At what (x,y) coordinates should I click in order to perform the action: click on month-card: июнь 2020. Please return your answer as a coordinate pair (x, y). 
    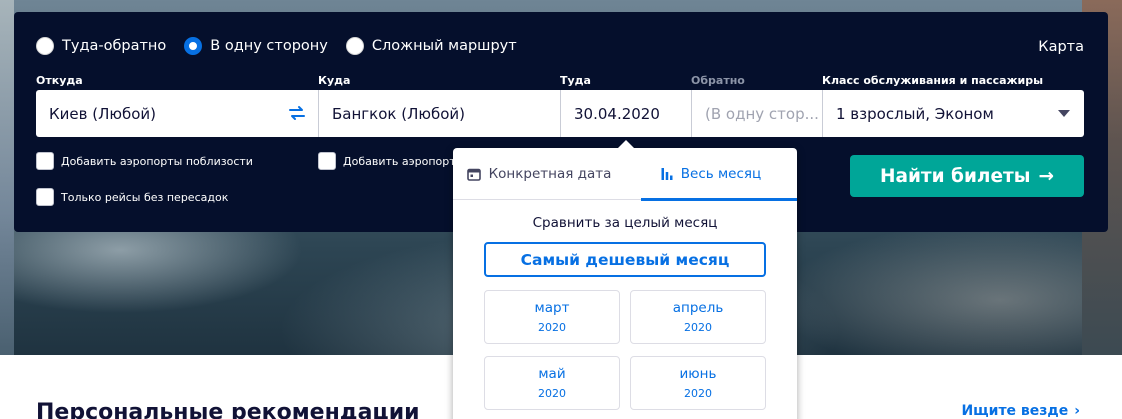
    Looking at the image, I should click on (698, 383).